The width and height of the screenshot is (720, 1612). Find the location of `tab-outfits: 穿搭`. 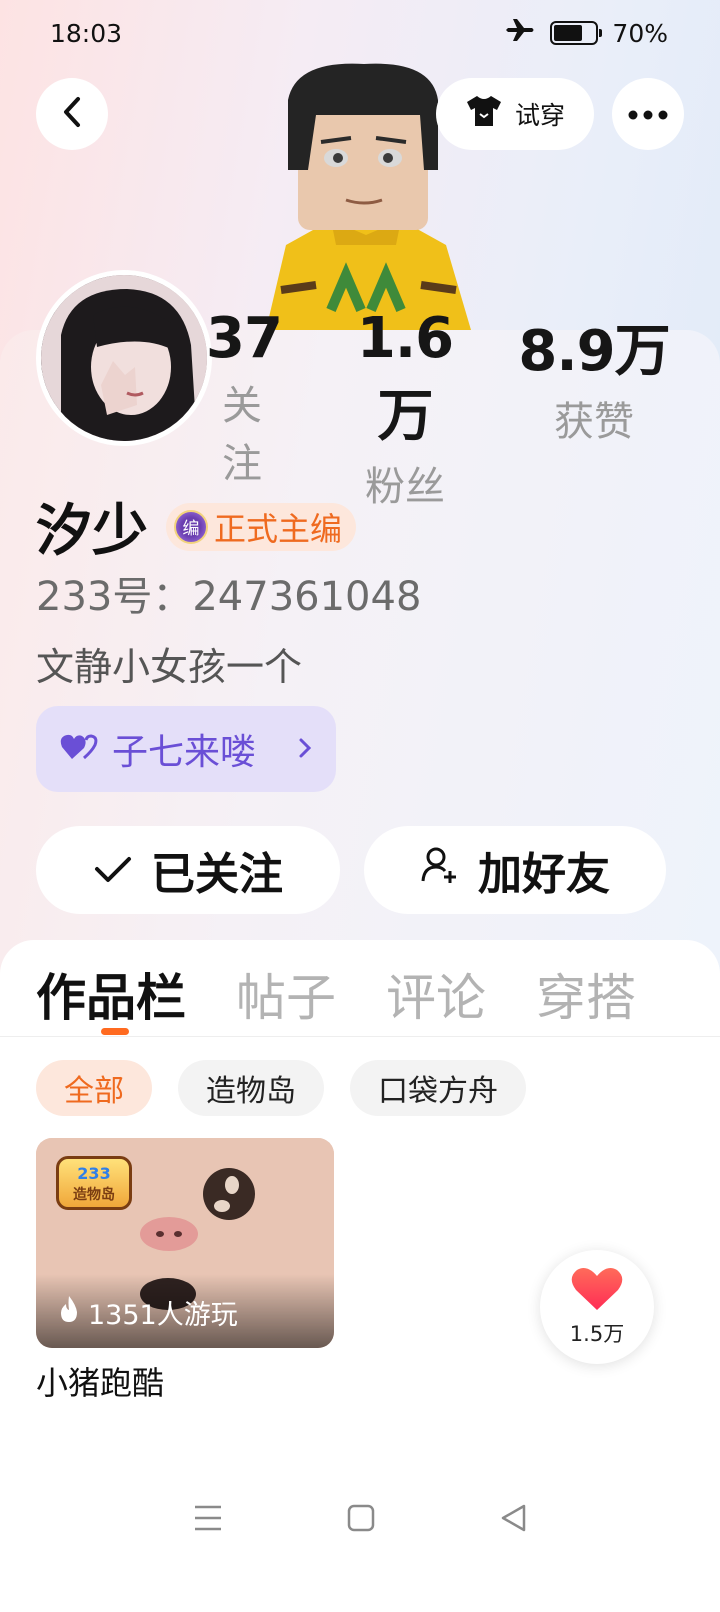

tab-outfits: 穿搭 is located at coordinates (586, 994).